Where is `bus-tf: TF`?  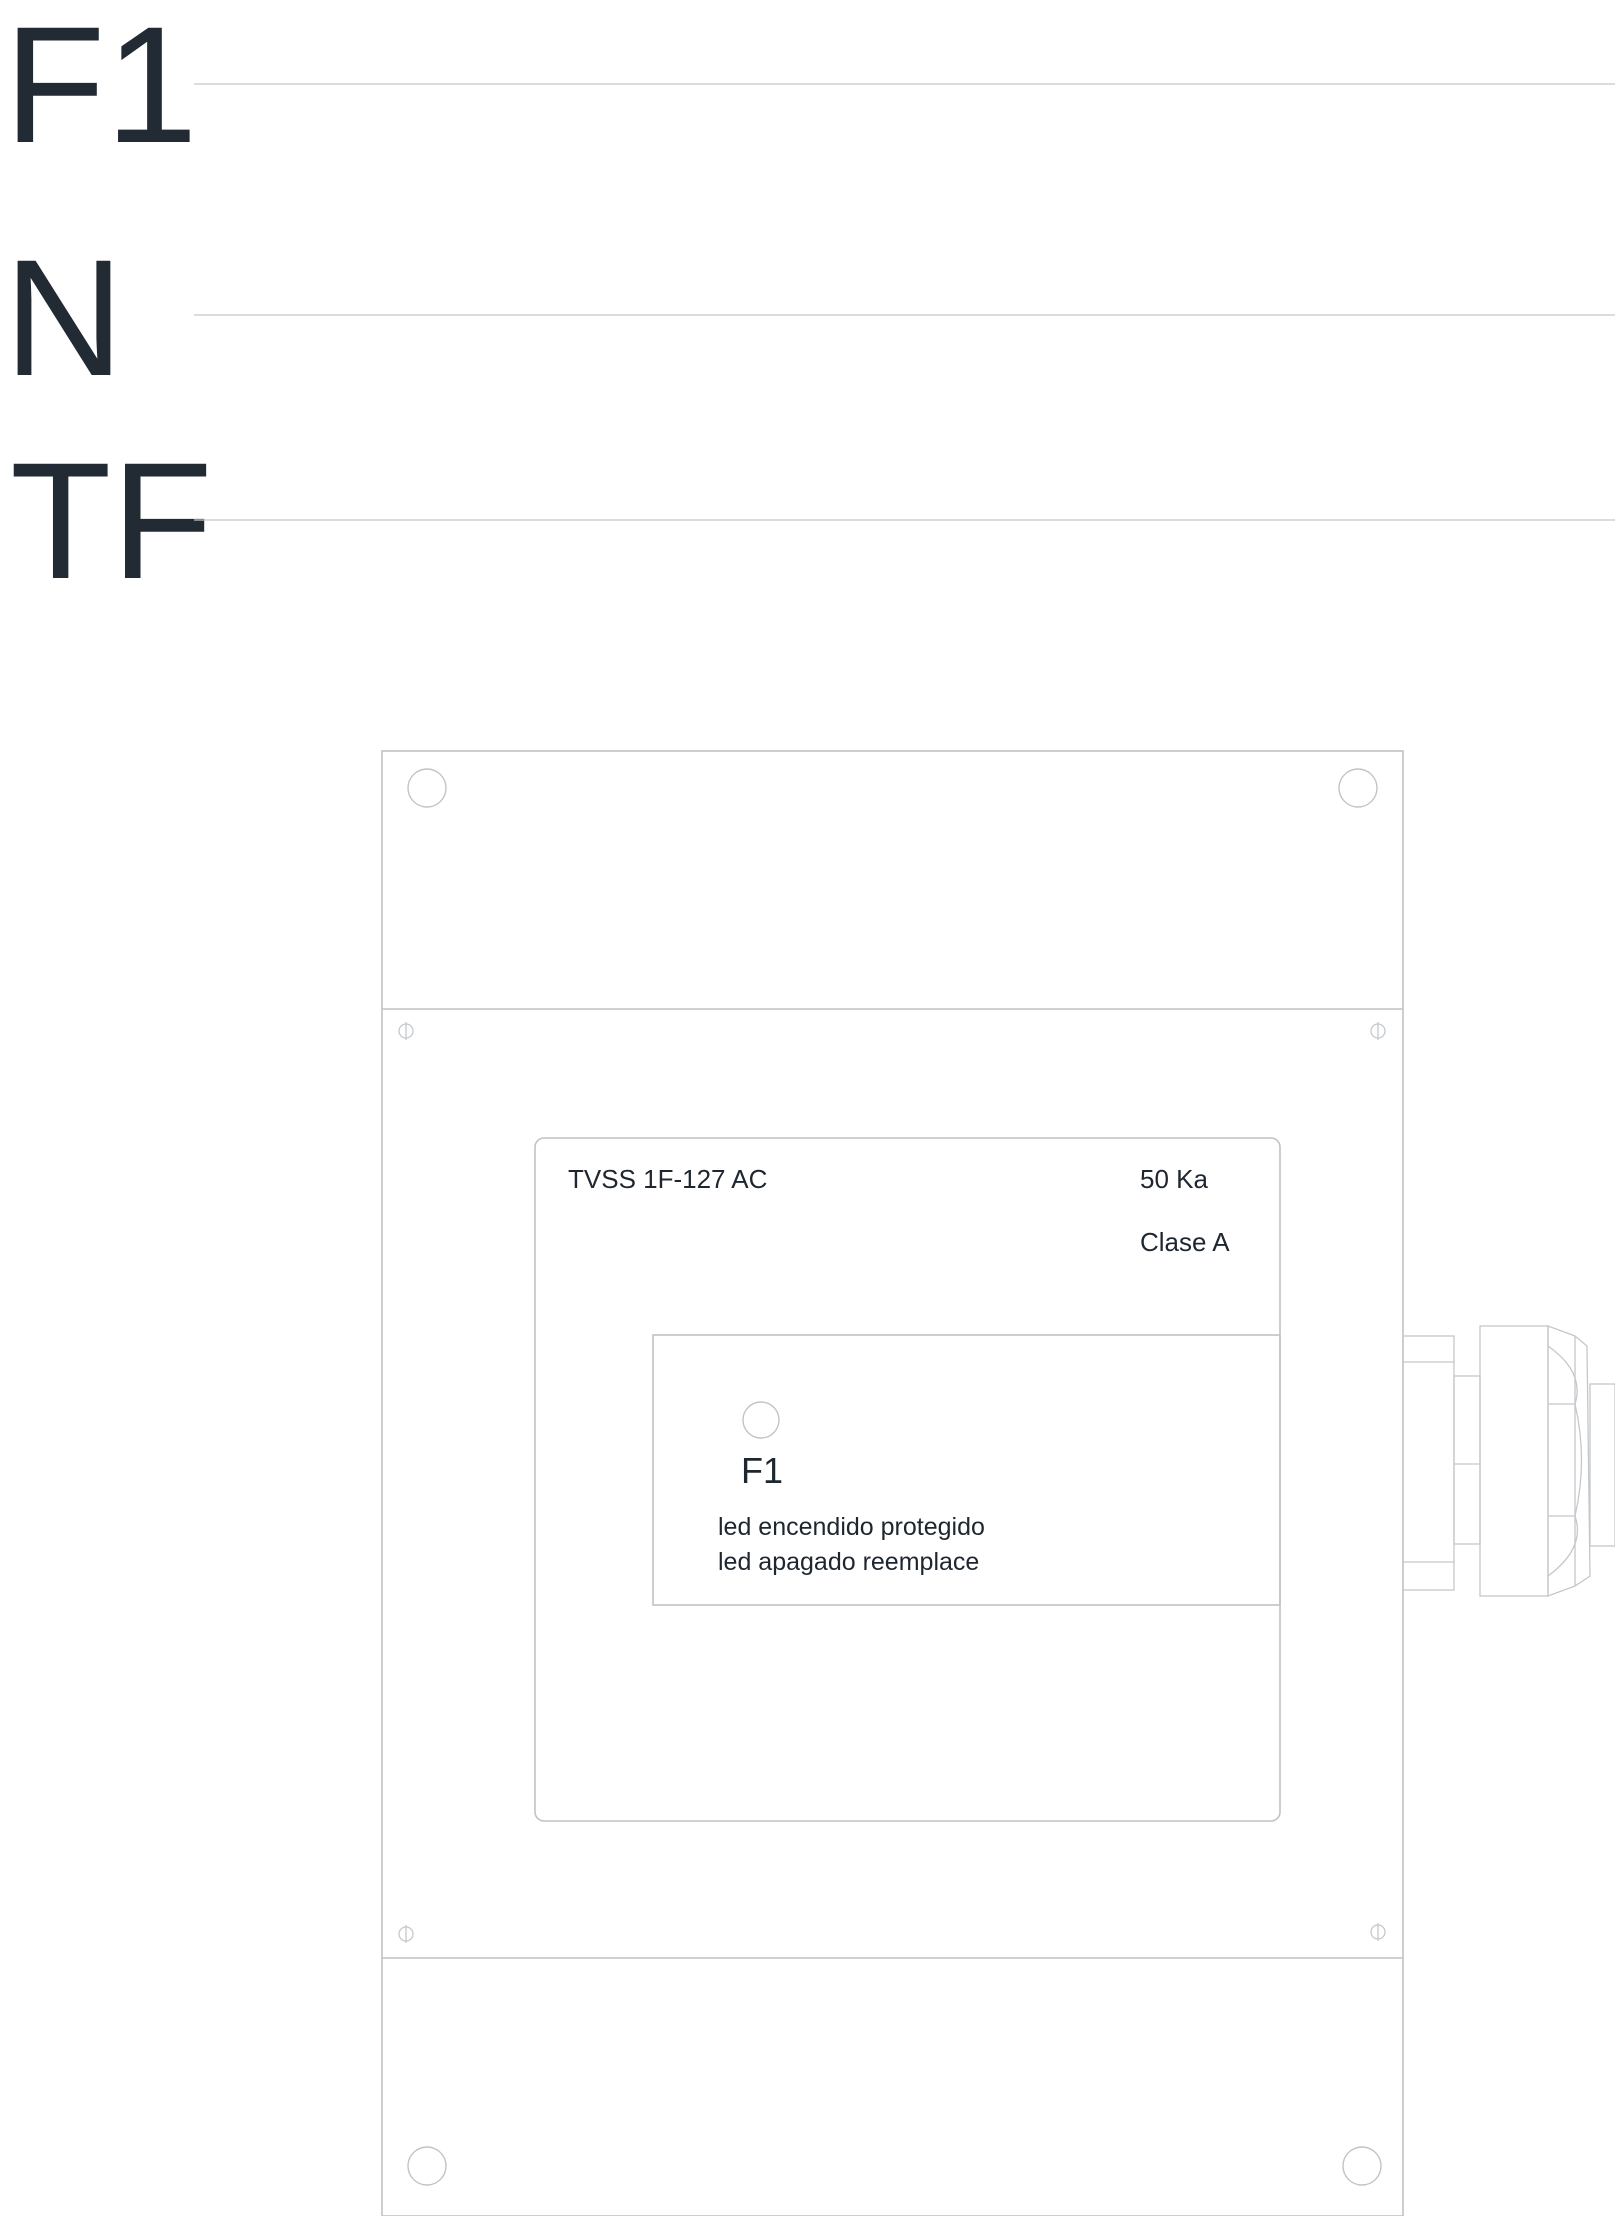 bus-tf: TF is located at coordinates (812, 521).